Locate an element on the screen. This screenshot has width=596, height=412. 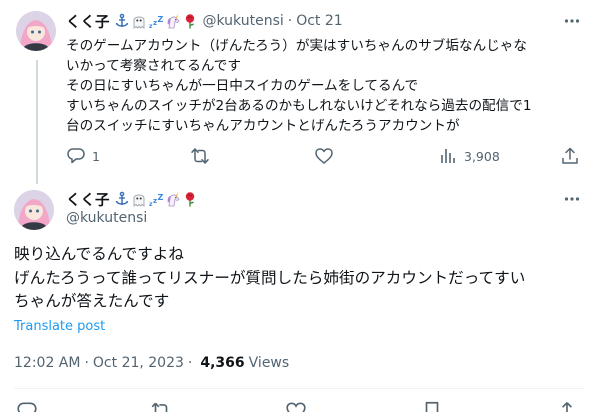
tweet-text-line: すいちゃんのスイッチが2台あるのかもしれないけどそれなら過去の配信で1 is located at coordinates (299, 106).